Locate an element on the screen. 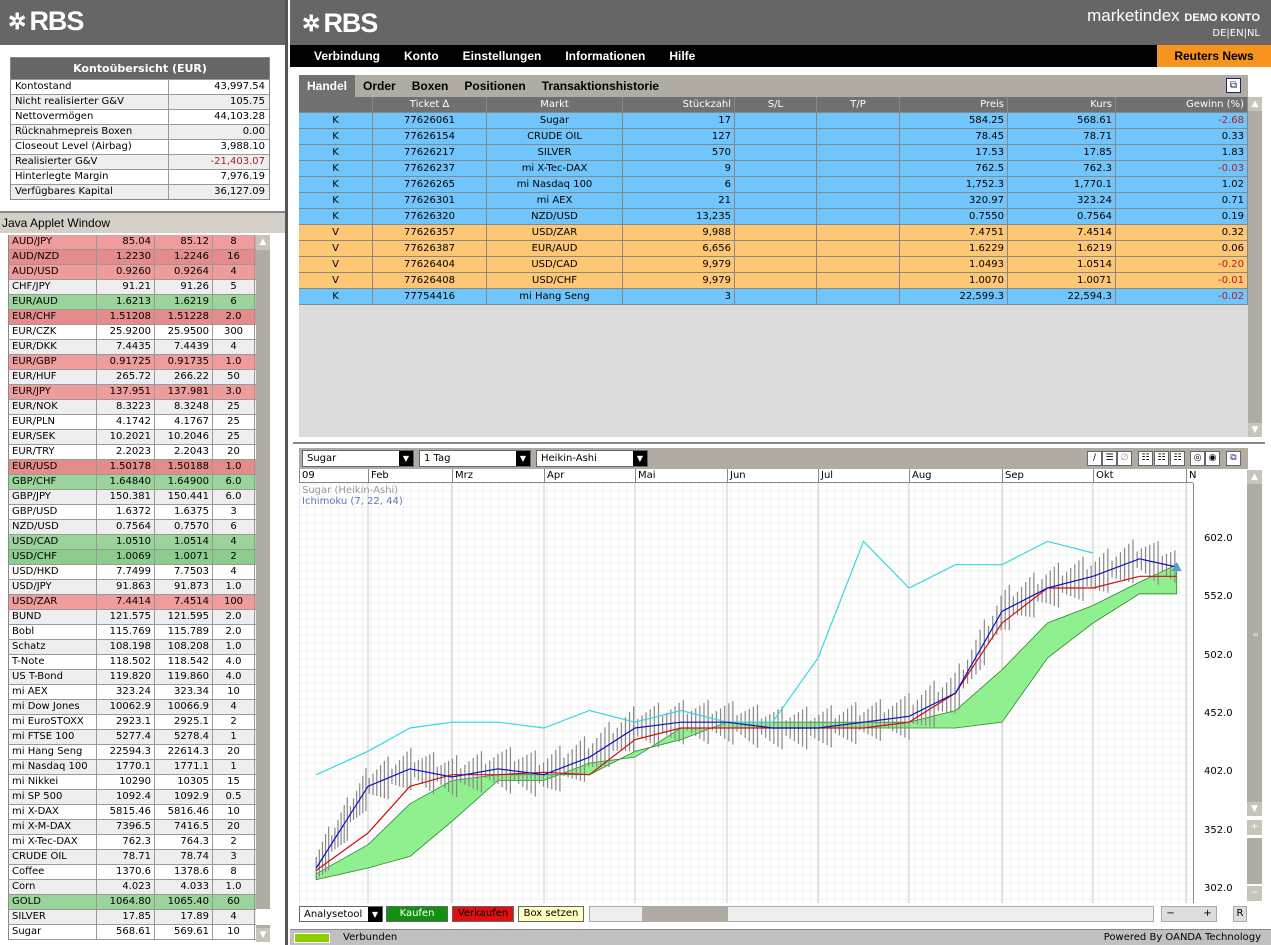 The height and width of the screenshot is (945, 1271). ask-price: 1.0514 is located at coordinates (184, 542).